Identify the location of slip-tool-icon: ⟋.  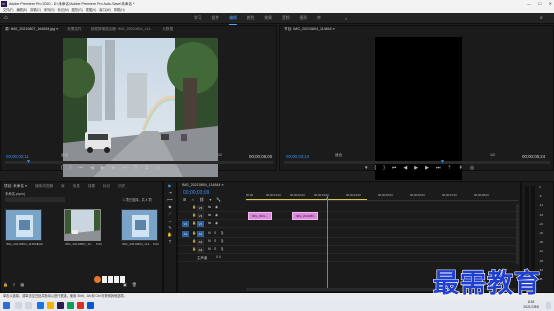
(170, 213).